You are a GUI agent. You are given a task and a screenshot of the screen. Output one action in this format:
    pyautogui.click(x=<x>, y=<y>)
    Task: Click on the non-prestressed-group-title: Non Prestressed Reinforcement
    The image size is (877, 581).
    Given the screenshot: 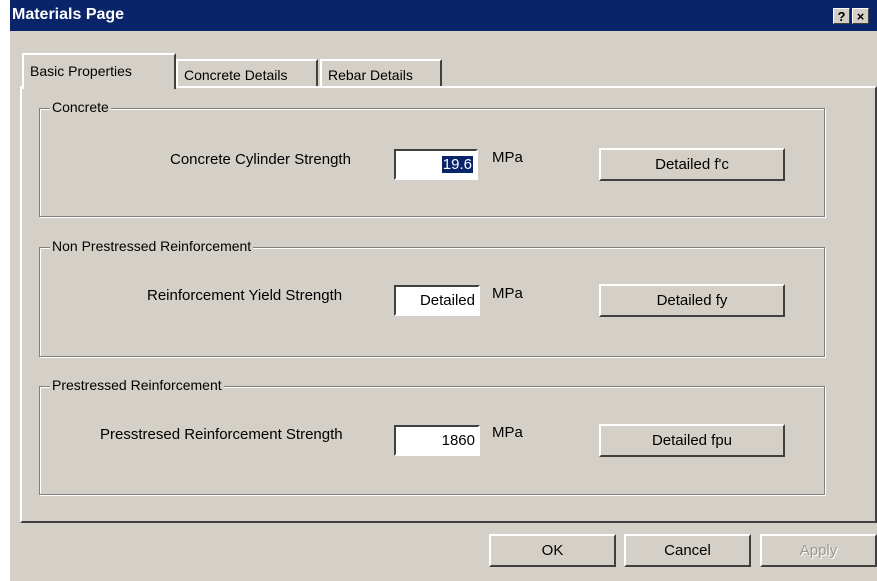 What is the action you would take?
    pyautogui.click(x=152, y=246)
    